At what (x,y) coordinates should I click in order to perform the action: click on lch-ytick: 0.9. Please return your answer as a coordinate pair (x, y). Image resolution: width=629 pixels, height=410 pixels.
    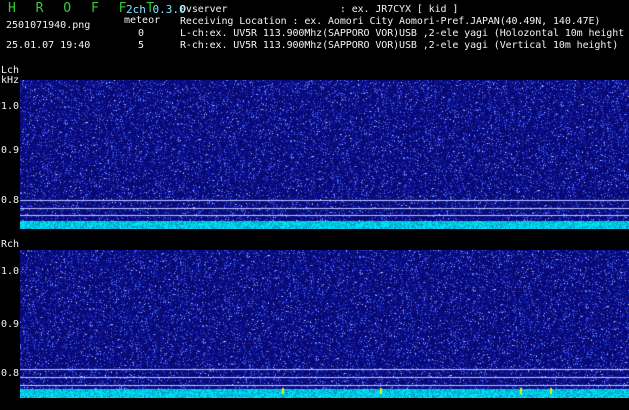
    Looking at the image, I should click on (10, 150).